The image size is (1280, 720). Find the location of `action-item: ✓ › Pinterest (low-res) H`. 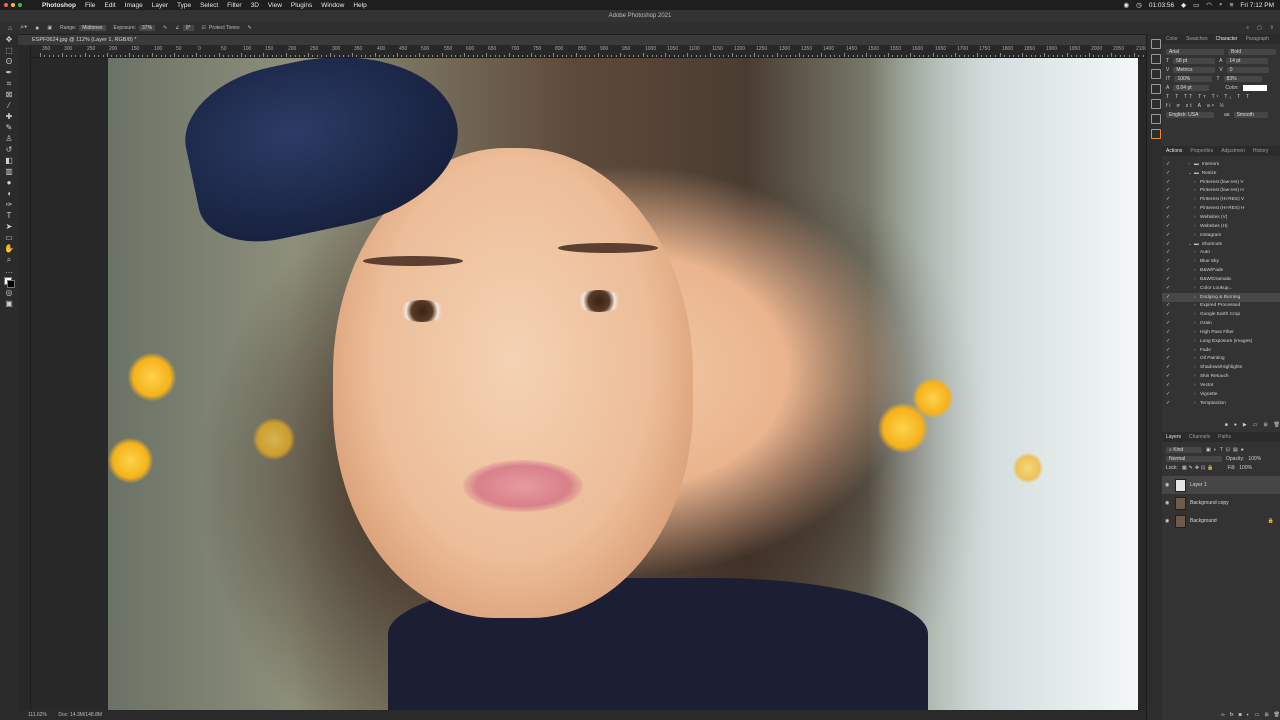

action-item: ✓ › Pinterest (low-res) H is located at coordinates (1221, 191).